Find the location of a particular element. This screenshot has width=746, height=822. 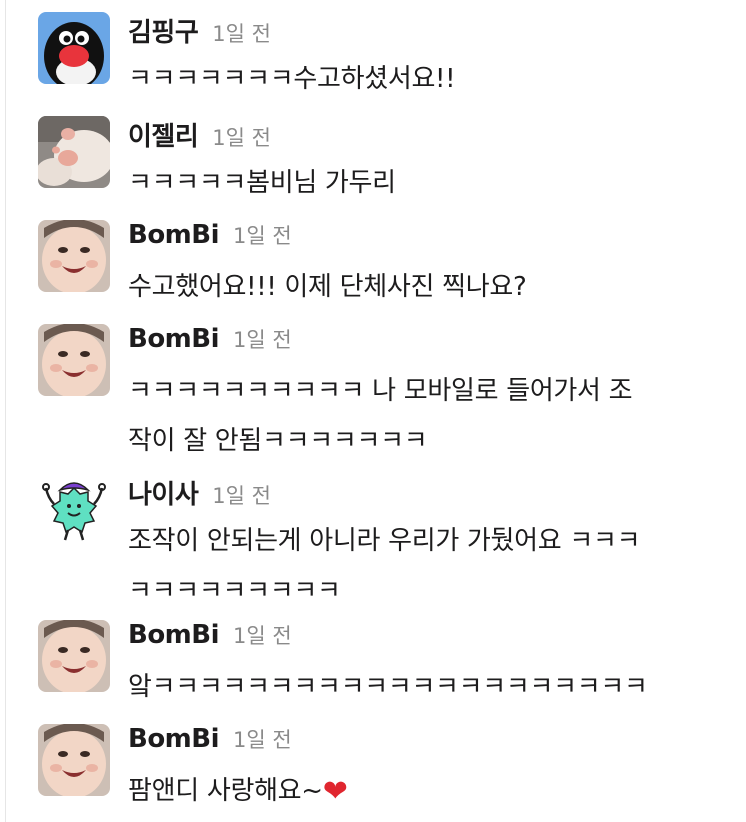

message-text: 수고했어요!!! 이제 단체사진 찍나요? is located at coordinates (327, 287).